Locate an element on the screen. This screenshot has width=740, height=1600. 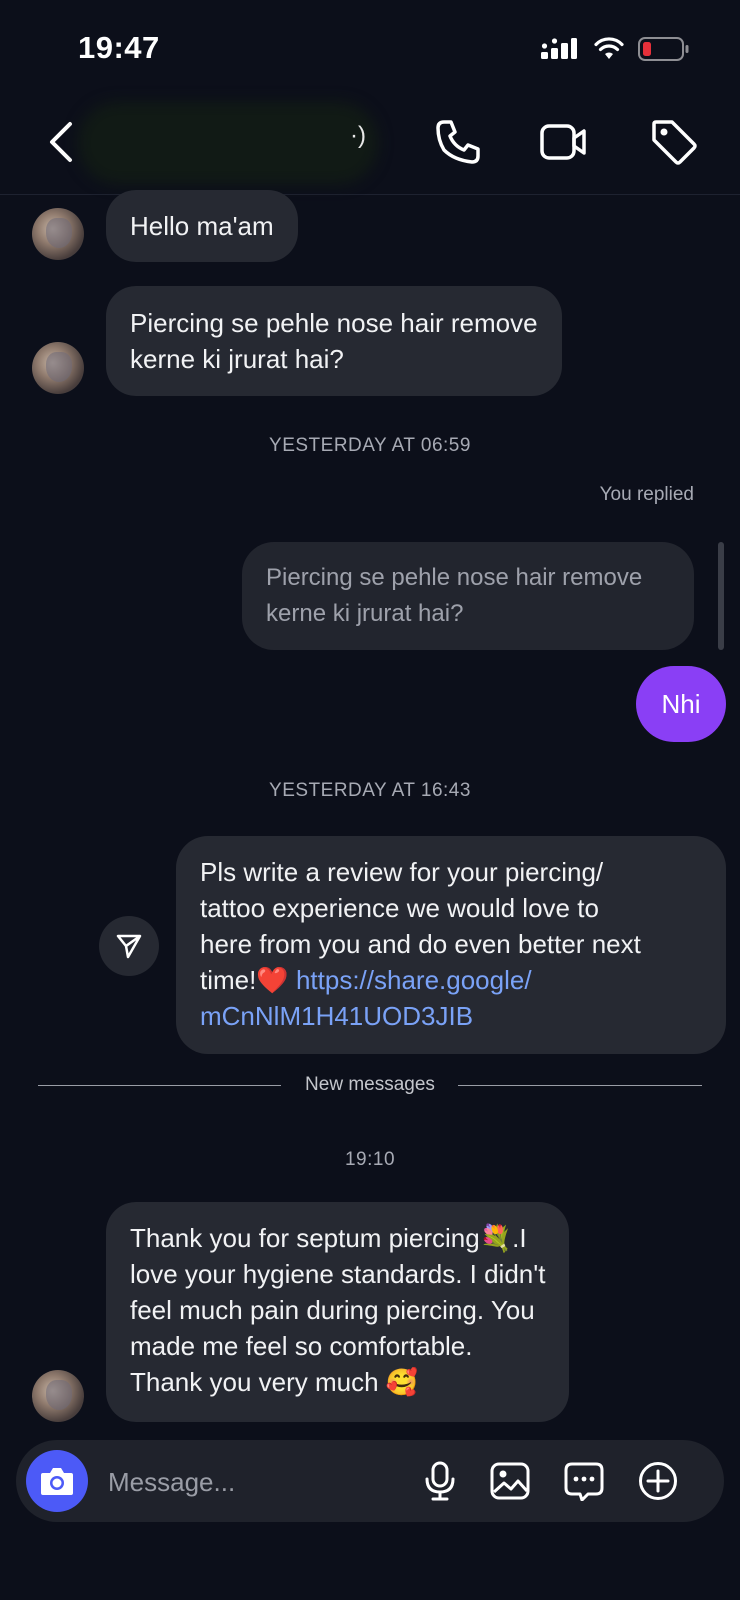
share-button is located at coordinates (129, 946).